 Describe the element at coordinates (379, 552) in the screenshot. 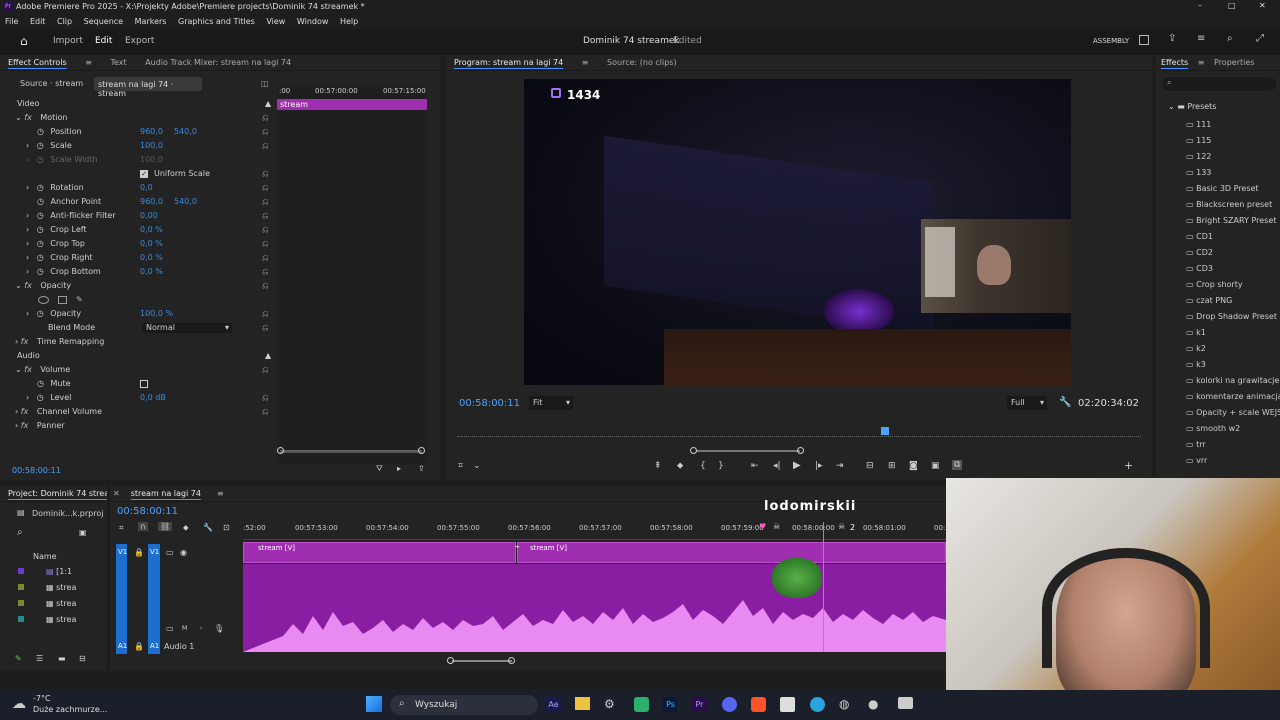

I see `video-clip: stream [V]` at that location.